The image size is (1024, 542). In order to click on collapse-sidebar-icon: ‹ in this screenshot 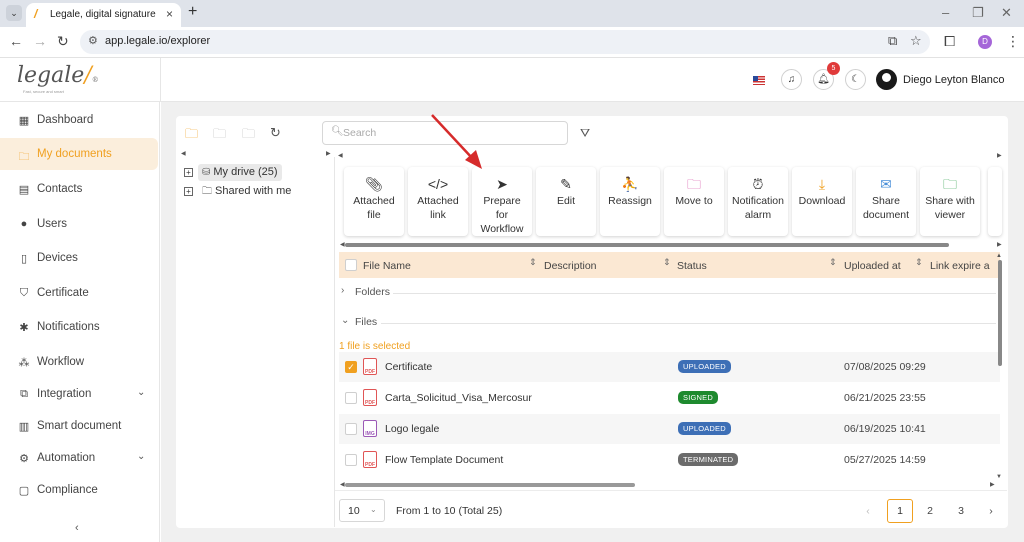, I will do `click(77, 528)`.